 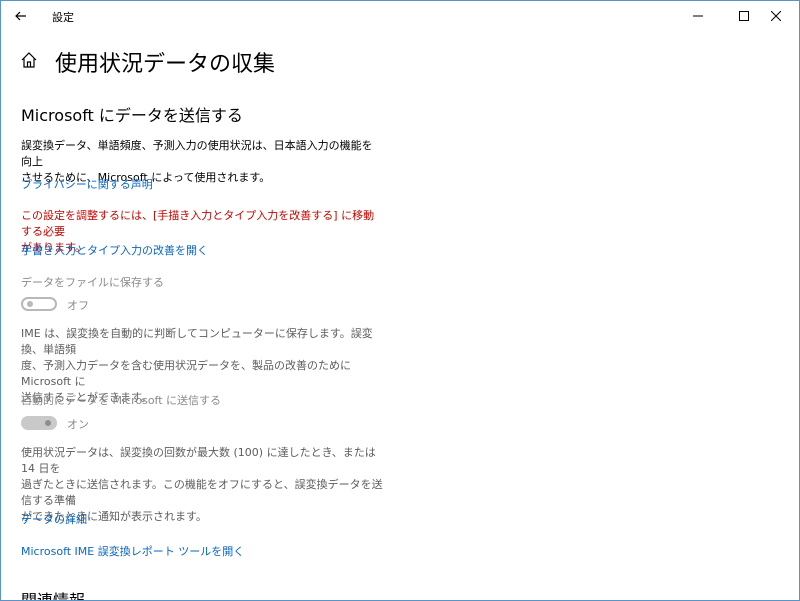 What do you see at coordinates (53, 596) in the screenshot?
I see `related-info-heading: 関連情報` at bounding box center [53, 596].